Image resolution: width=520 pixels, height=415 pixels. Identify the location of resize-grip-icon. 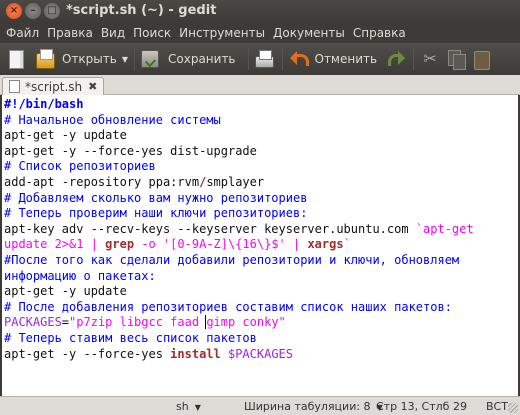
(513, 408).